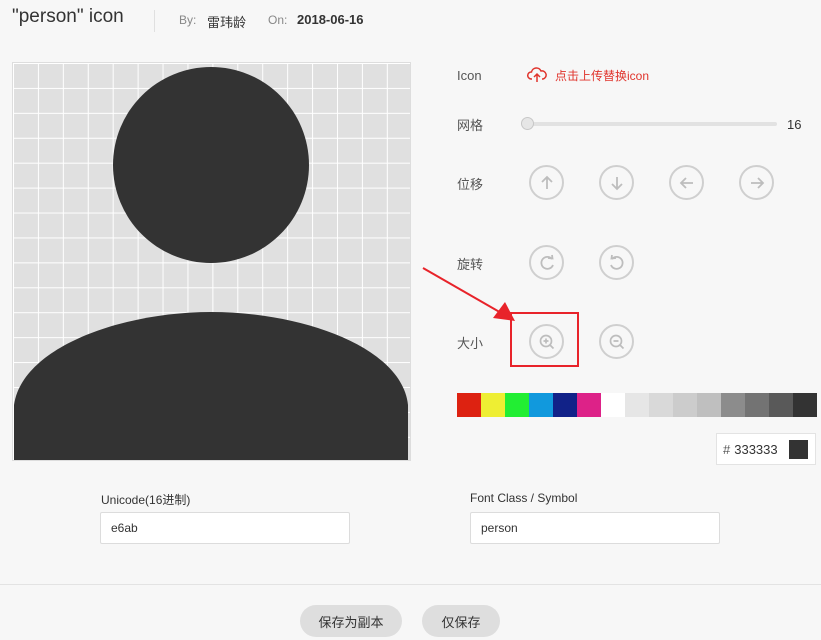 This screenshot has height=640, width=821. What do you see at coordinates (330, 19) in the screenshot?
I see `date-value: 2018-06-16` at bounding box center [330, 19].